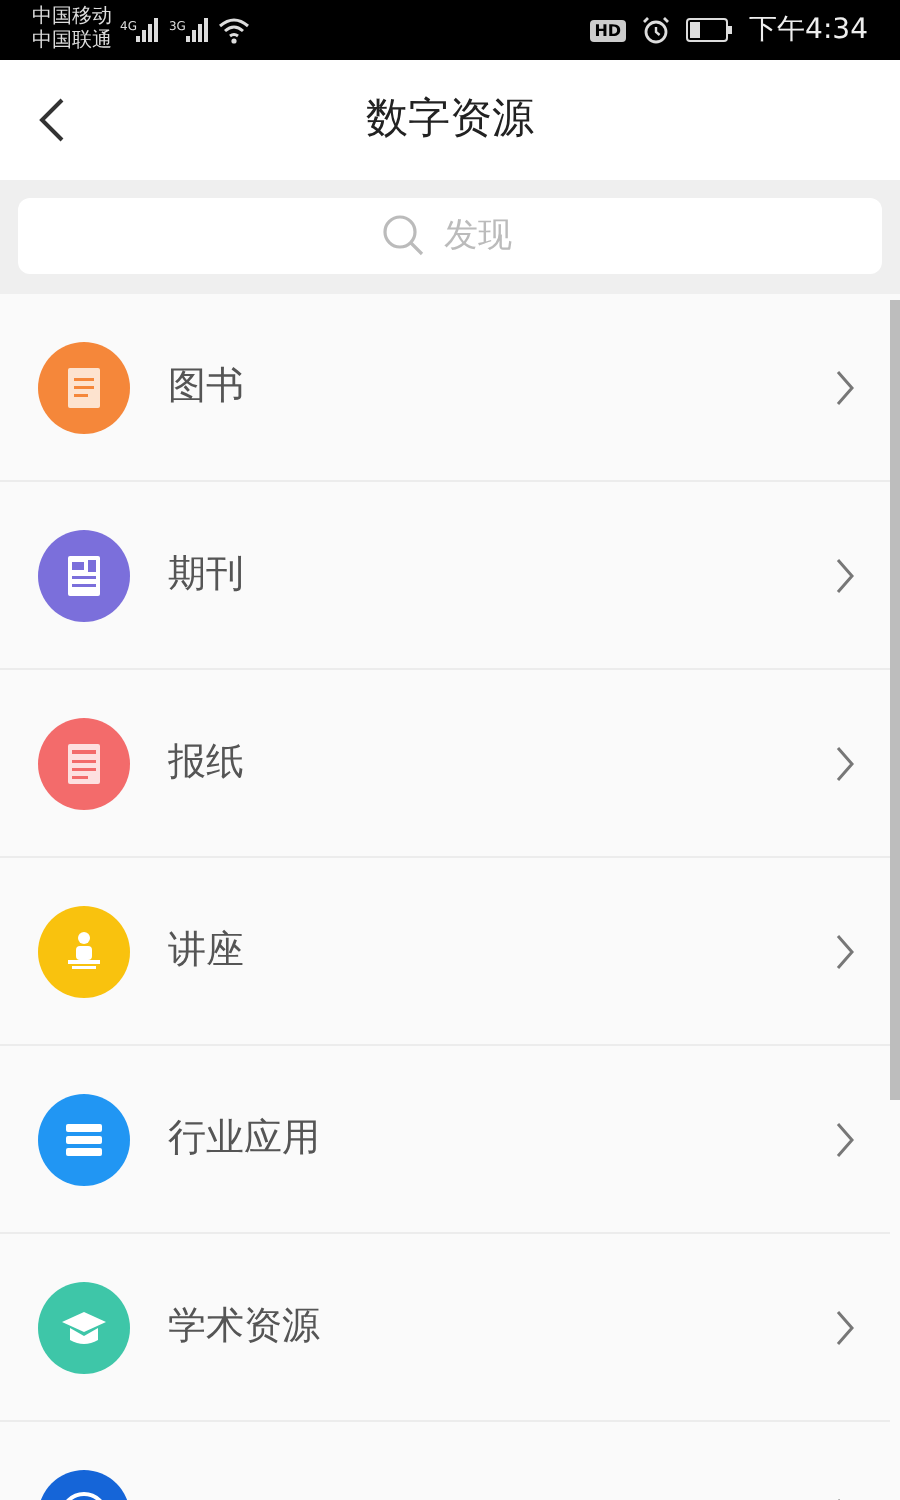  Describe the element at coordinates (206, 387) in the screenshot. I see `item-label: 图书` at that location.